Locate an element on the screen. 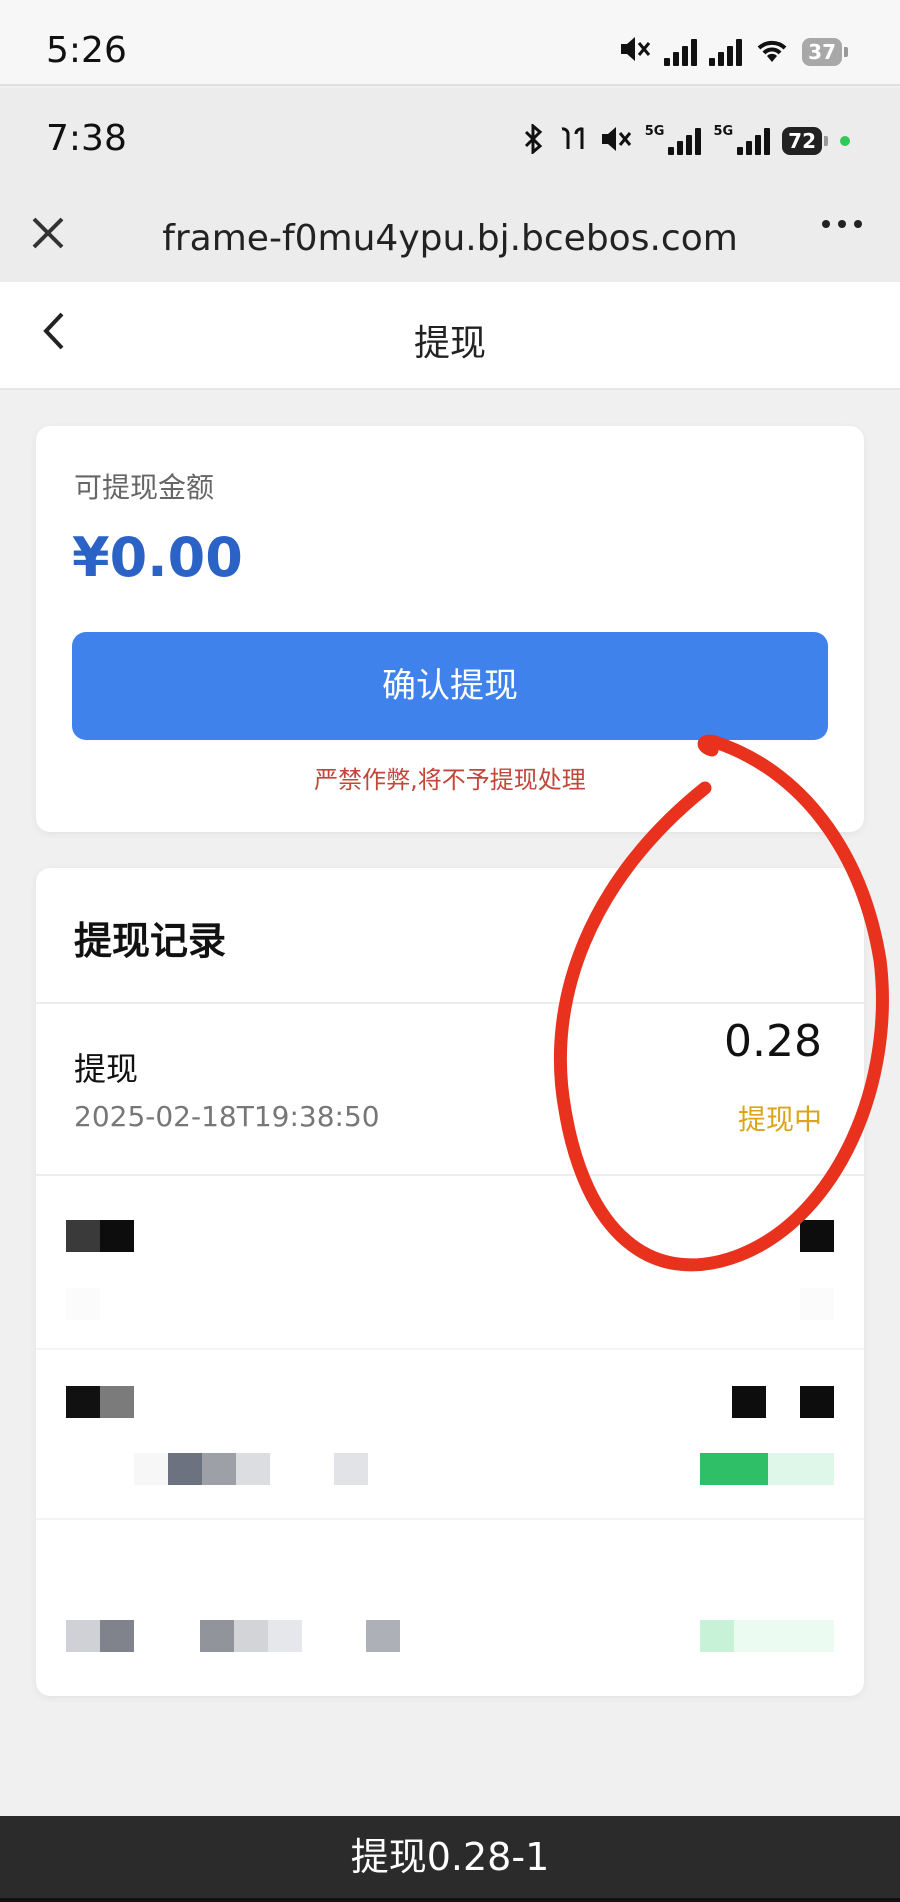 The height and width of the screenshot is (1902, 900). page-title: 提现 is located at coordinates (449, 343).